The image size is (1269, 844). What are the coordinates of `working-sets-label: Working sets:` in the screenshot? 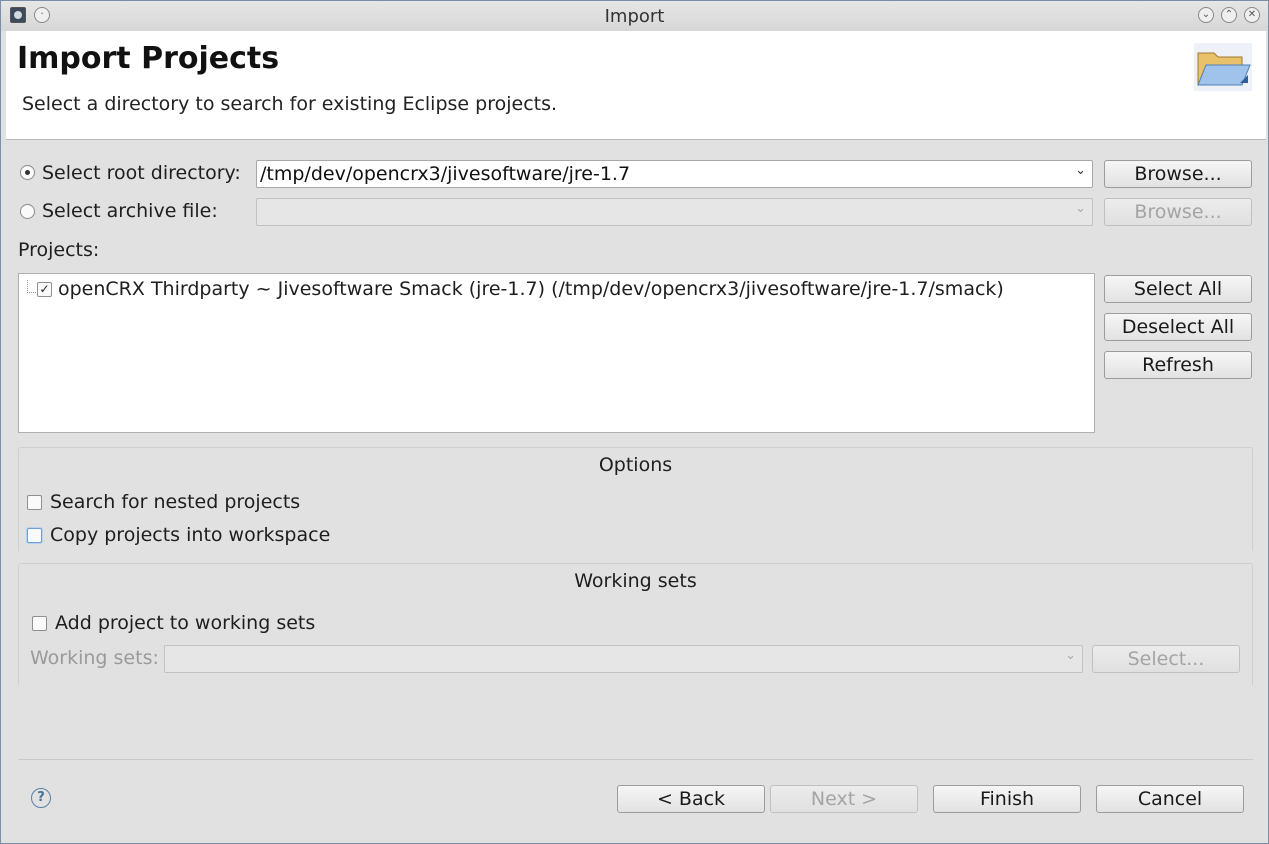 It's located at (94, 658).